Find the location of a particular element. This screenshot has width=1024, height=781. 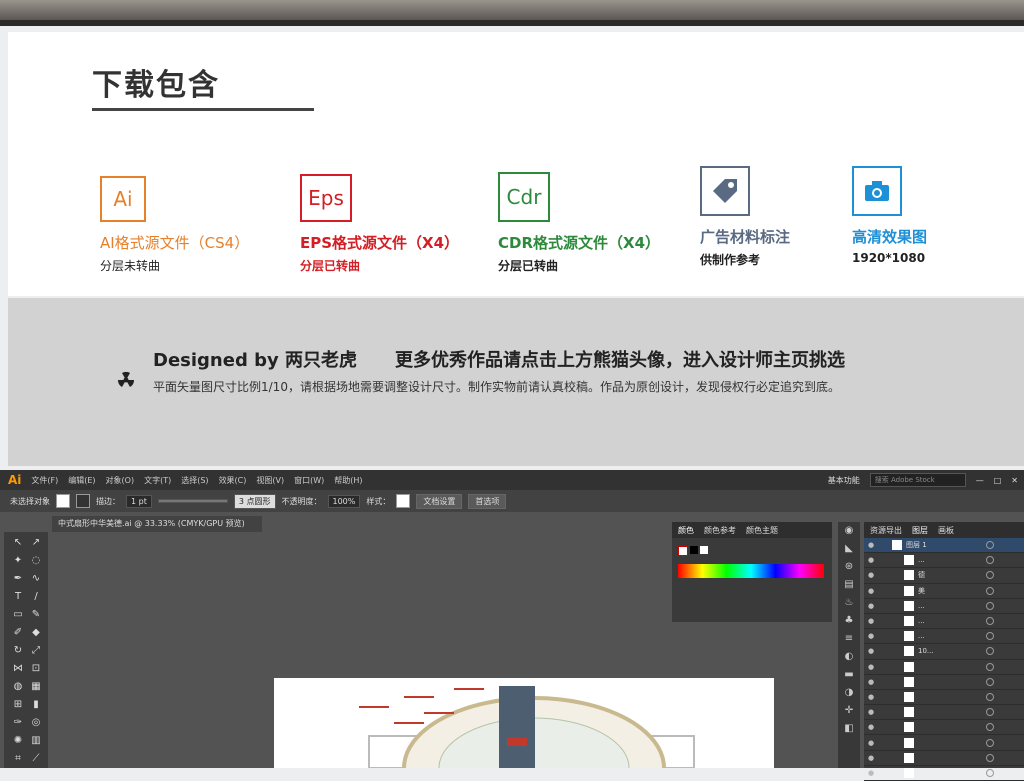

shape-builder-tool-icon: ◍ is located at coordinates (18, 687).